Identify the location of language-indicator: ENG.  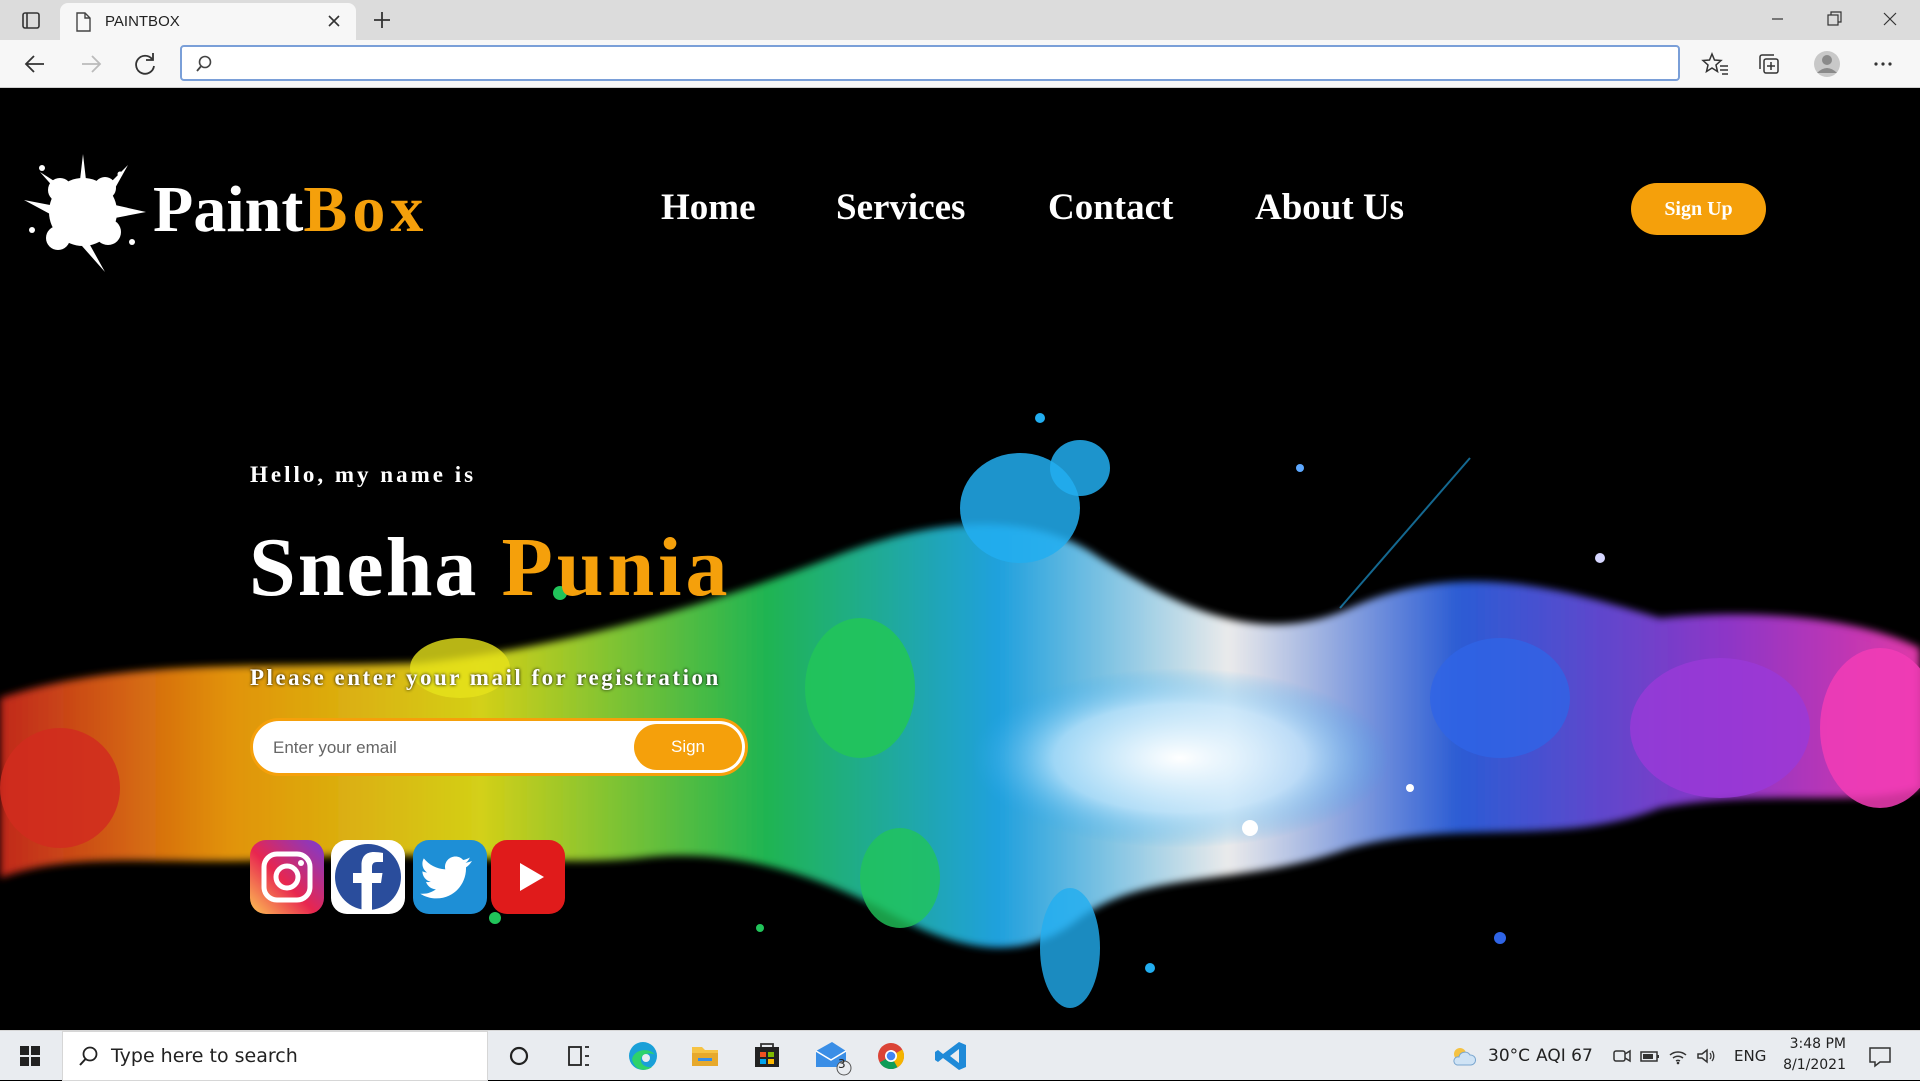
(1750, 1056).